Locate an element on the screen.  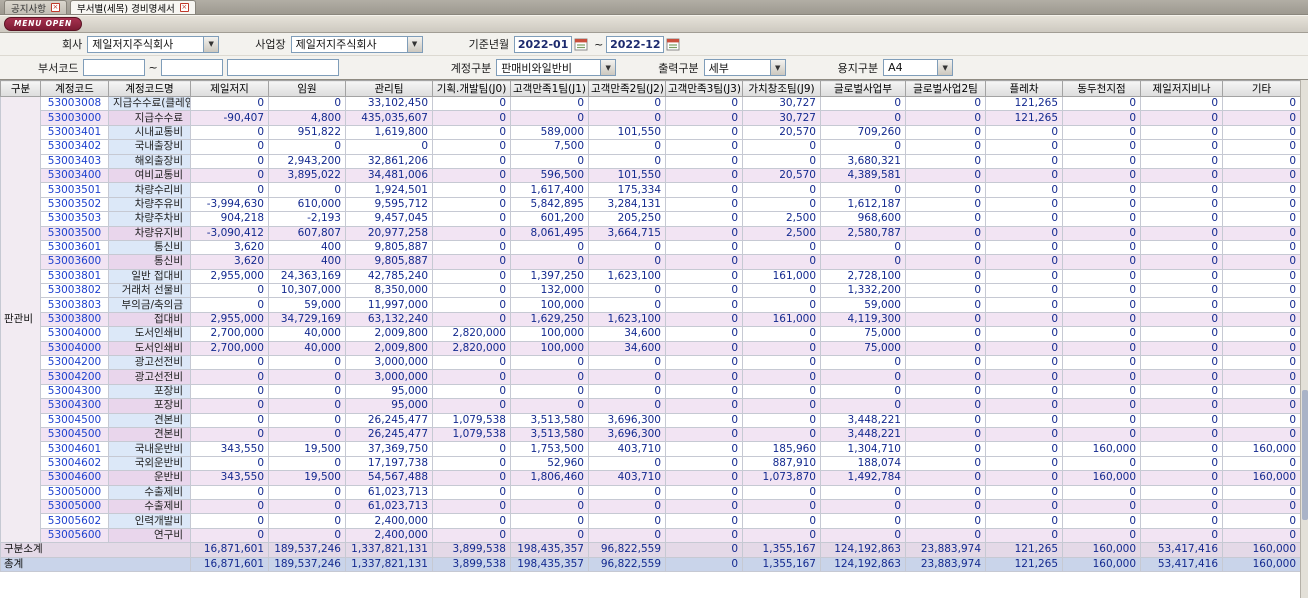
cell-amount: 53,417,416 is located at coordinates (1181, 564).